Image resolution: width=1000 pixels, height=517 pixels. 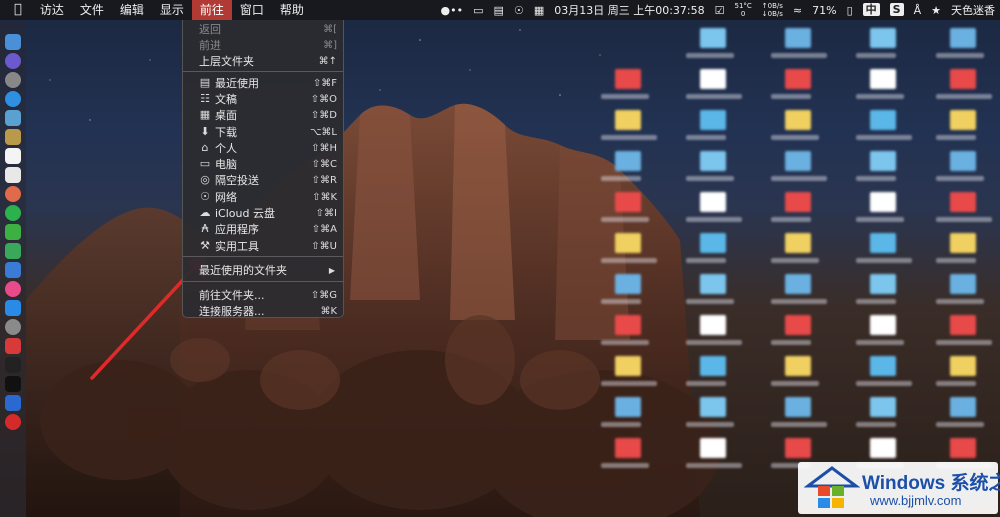 I want to click on menu-go: 前往, so click(x=211, y=10).